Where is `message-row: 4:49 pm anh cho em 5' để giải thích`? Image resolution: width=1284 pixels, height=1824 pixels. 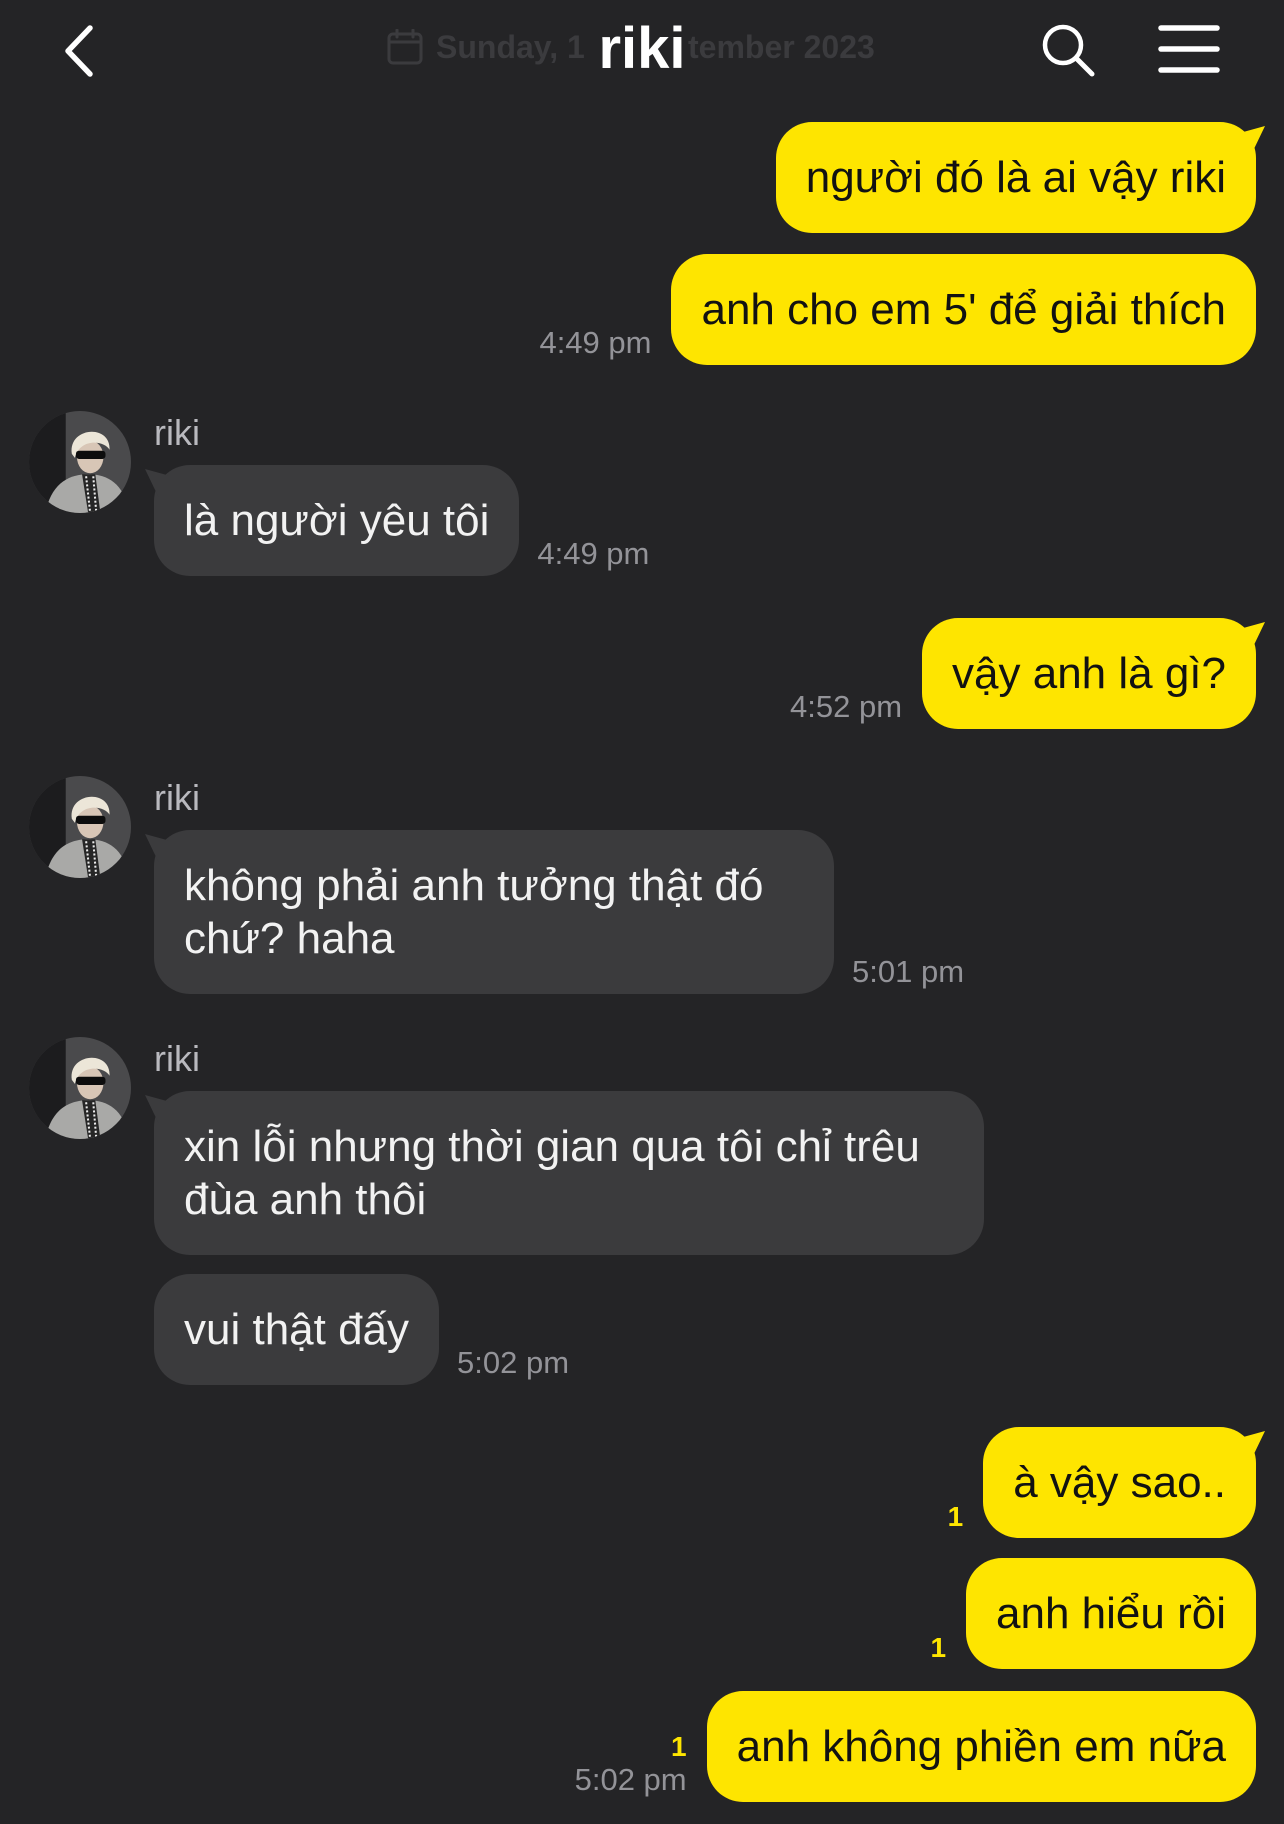 message-row: 4:49 pm anh cho em 5' để giải thích is located at coordinates (897, 309).